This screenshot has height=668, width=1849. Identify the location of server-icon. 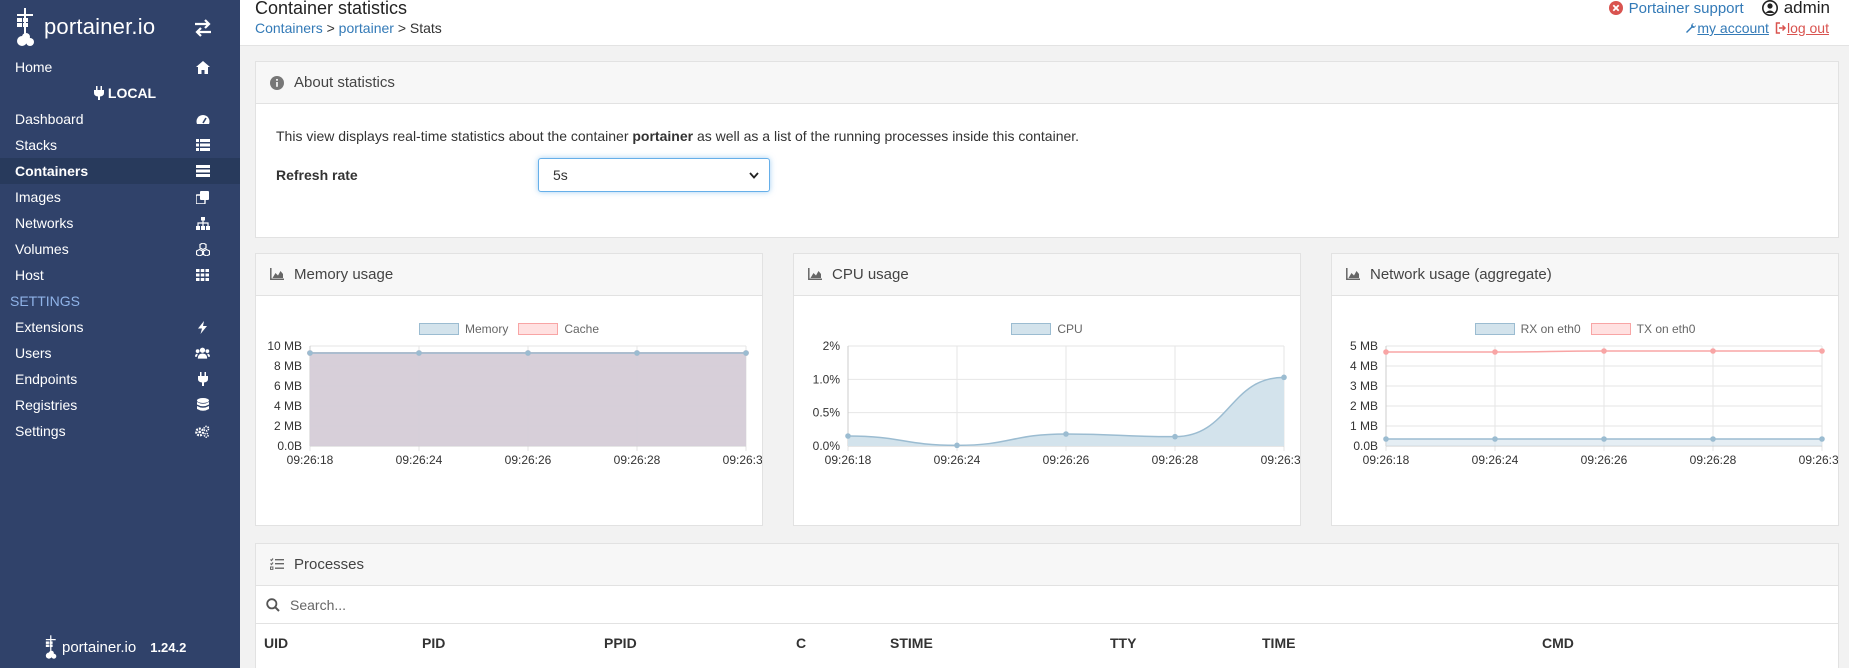
(202, 171).